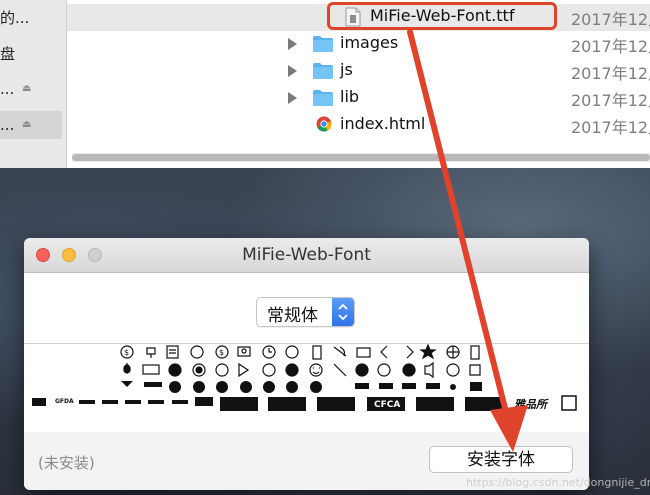 The height and width of the screenshot is (495, 650). Describe the element at coordinates (558, 482) in the screenshot. I see `watermark-text: https://blog.csdn.net/dongnijie_dream` at that location.